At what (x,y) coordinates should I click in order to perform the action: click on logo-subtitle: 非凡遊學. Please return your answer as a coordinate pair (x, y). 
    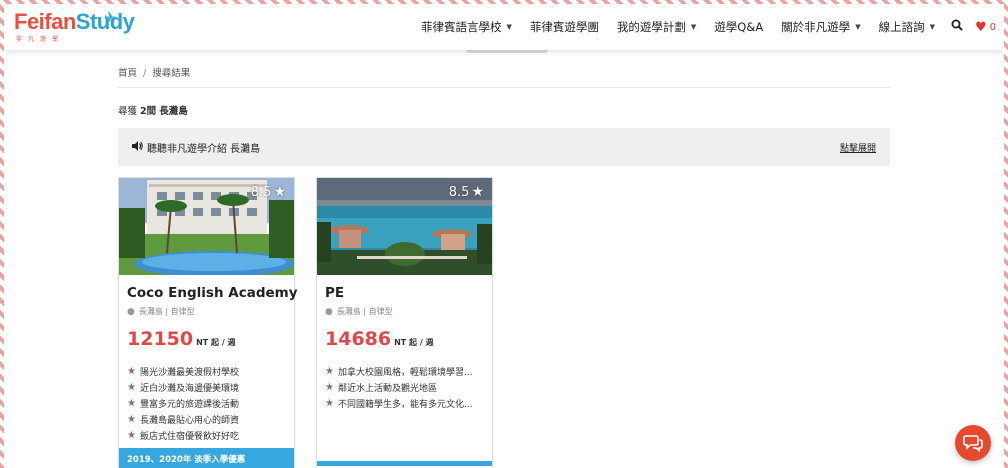
    Looking at the image, I should click on (40, 39).